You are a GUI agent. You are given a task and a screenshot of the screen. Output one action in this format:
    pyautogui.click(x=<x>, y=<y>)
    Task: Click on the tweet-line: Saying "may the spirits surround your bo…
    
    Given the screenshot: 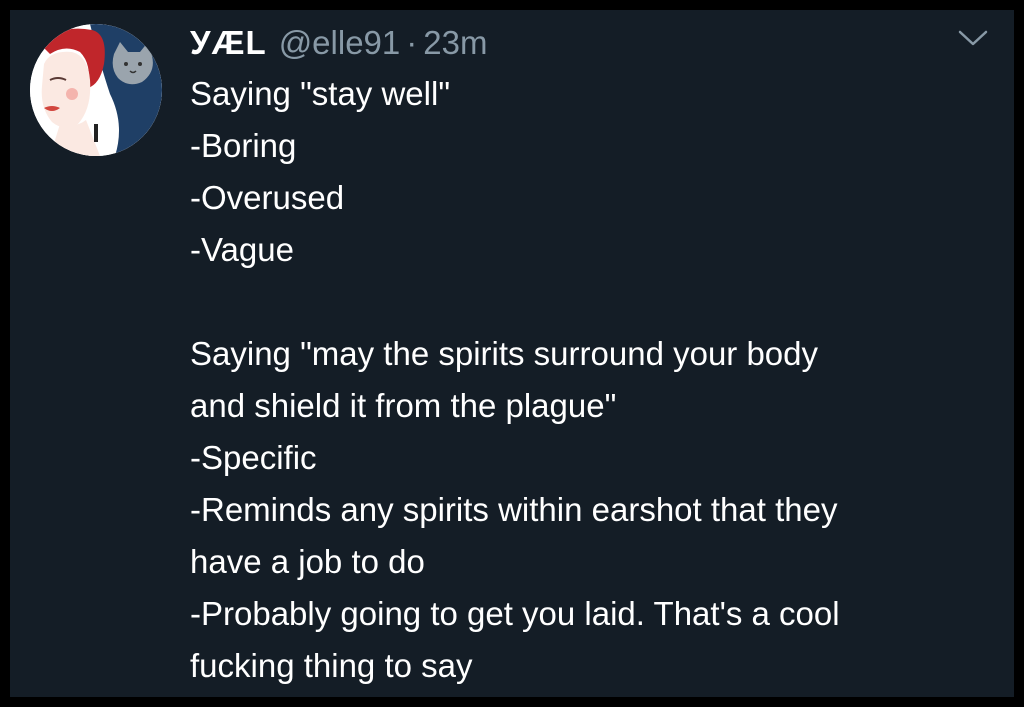 What is the action you would take?
    pyautogui.click(x=504, y=353)
    